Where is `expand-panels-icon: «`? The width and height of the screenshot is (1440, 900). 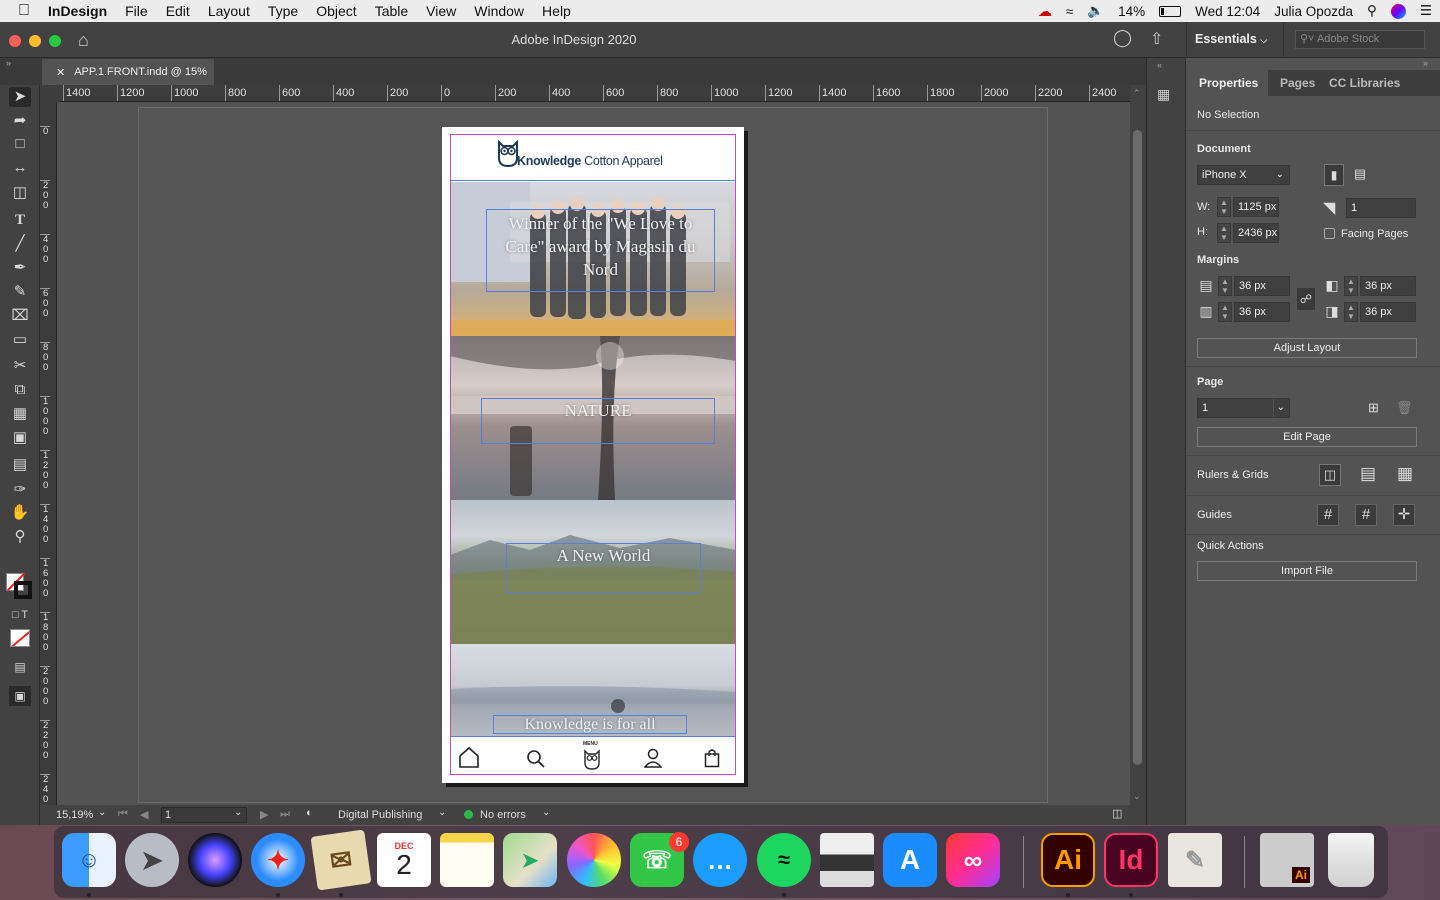 expand-panels-icon: « is located at coordinates (1159, 65).